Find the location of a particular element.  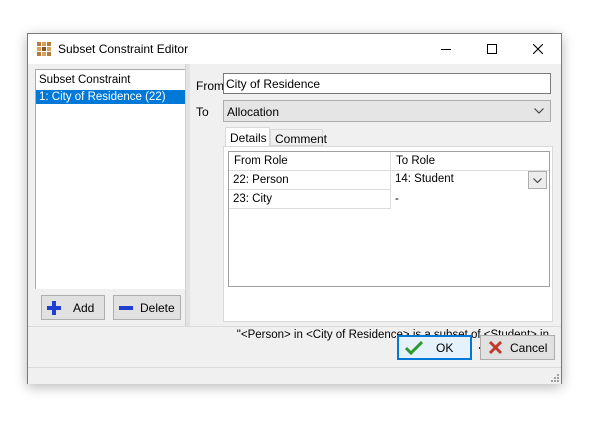

maximize-icon is located at coordinates (492, 49).